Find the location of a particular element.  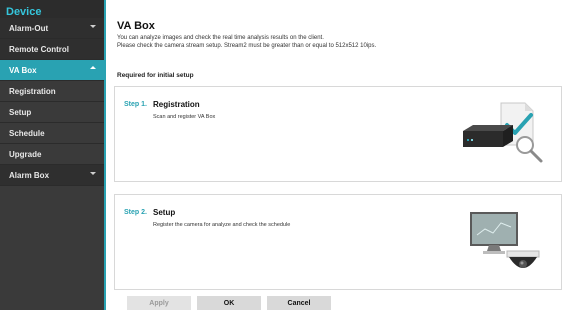

sidebar-item-alarm-out: Alarm-Out is located at coordinates (52, 28).